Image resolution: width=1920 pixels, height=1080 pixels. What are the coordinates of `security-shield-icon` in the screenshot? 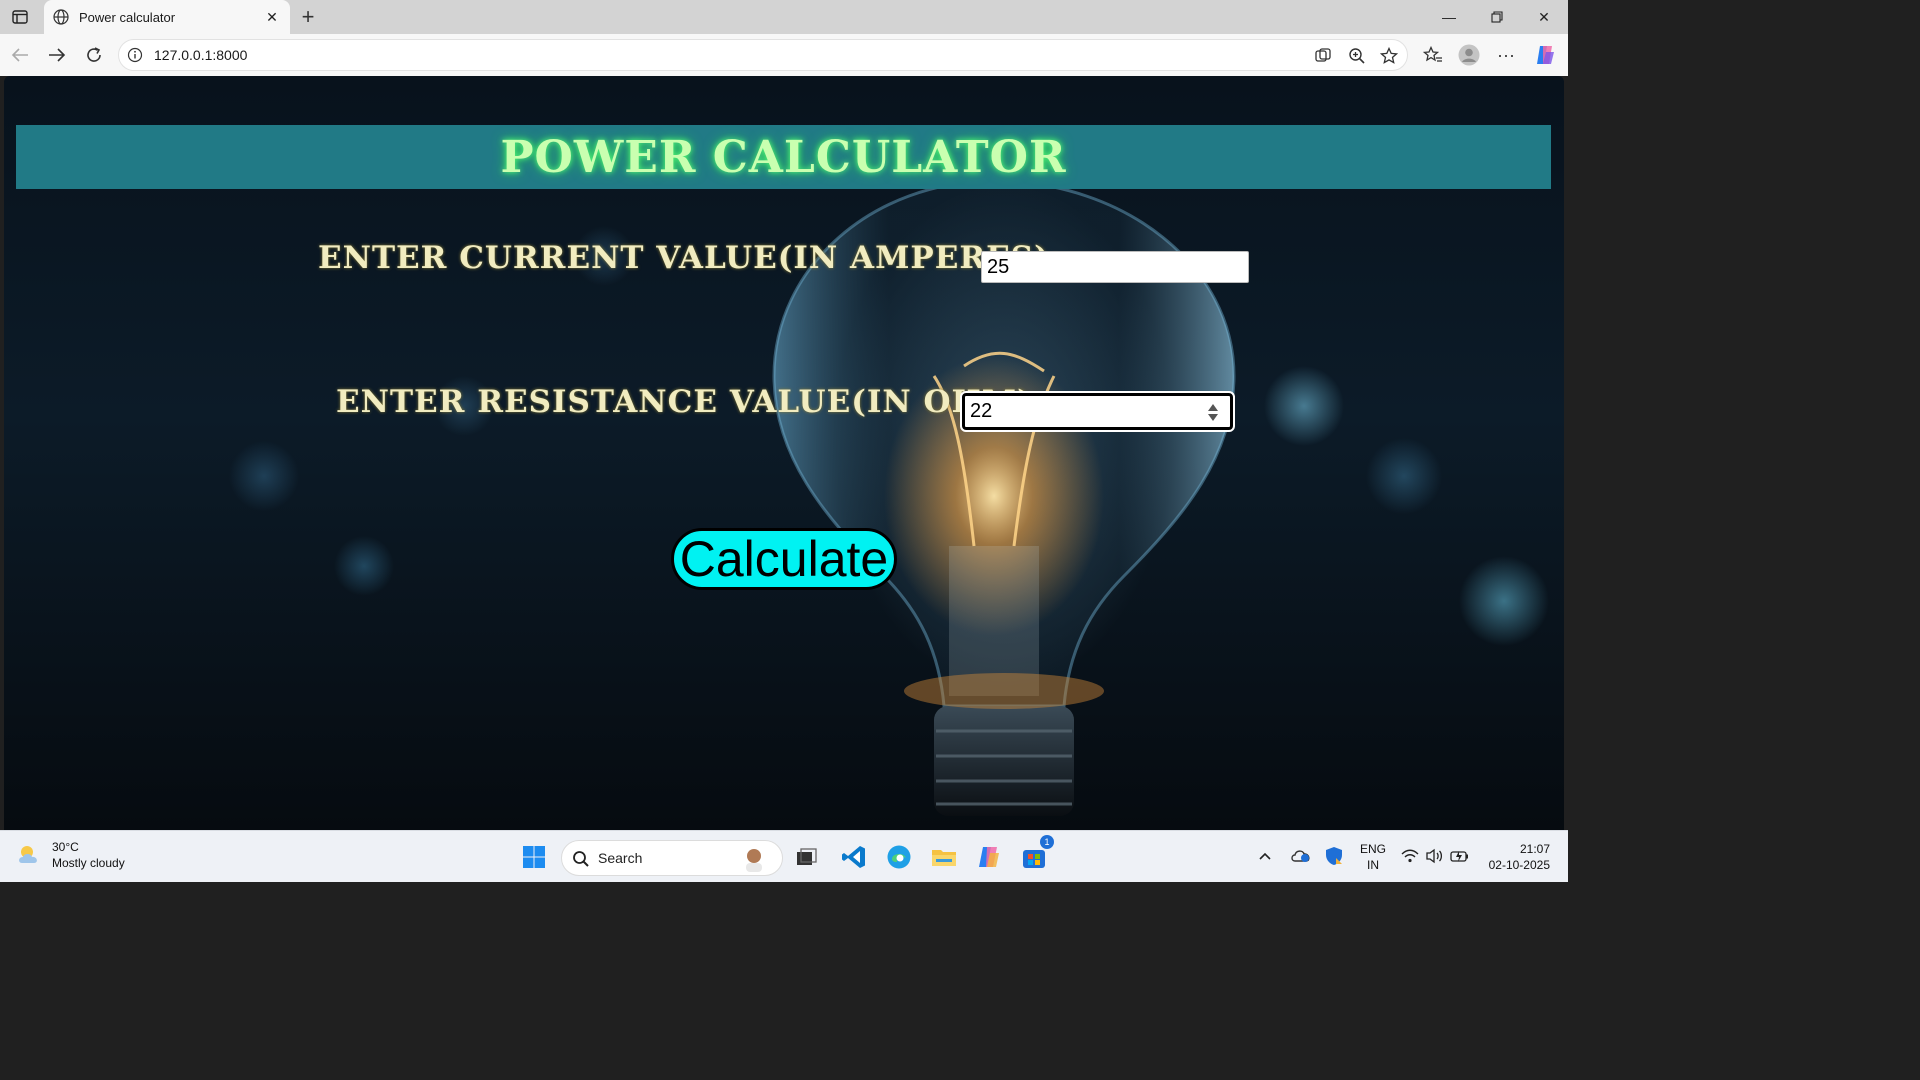 It's located at (1334, 858).